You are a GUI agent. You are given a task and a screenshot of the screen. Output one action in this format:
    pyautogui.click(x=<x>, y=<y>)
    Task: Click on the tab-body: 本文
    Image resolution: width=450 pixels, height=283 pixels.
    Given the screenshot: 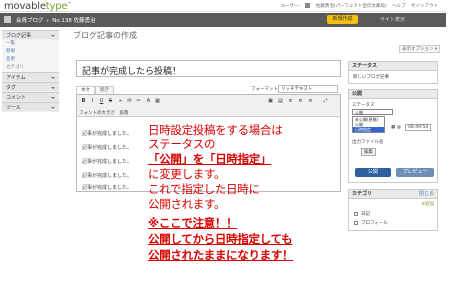 What is the action you would take?
    pyautogui.click(x=85, y=90)
    